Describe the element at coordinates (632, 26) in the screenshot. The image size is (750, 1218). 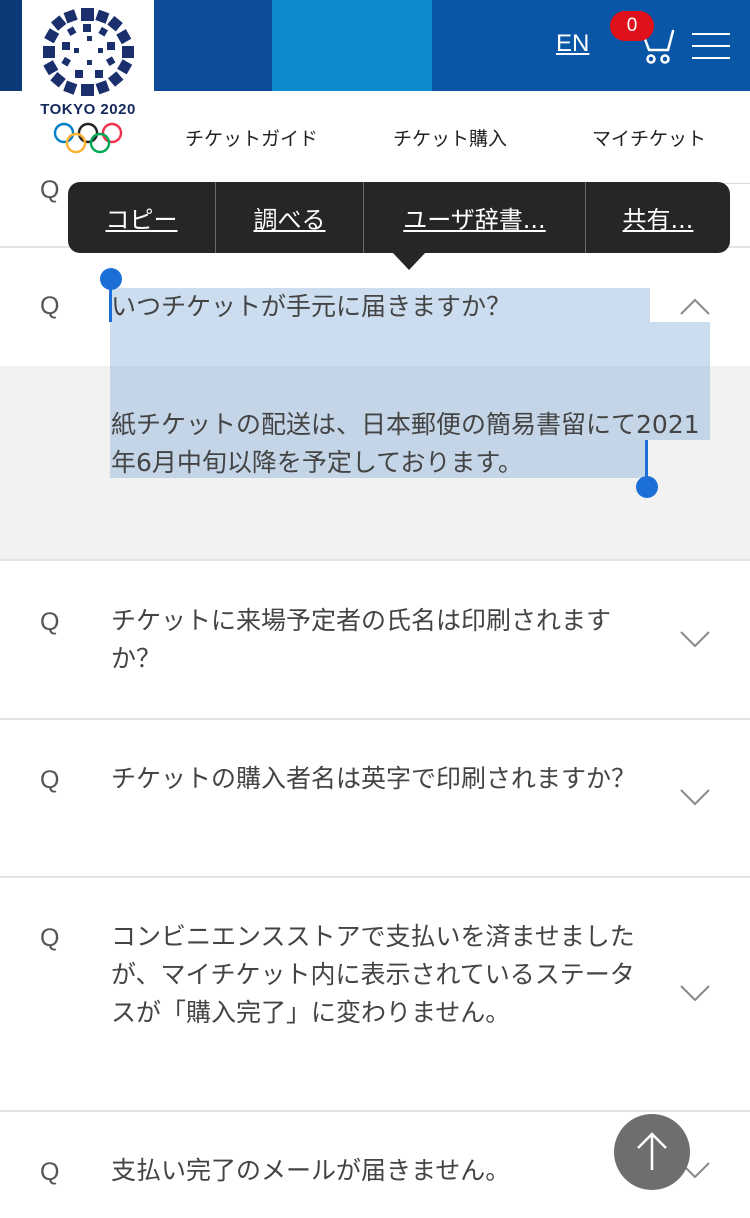
I see `cart-count-badge: 0` at that location.